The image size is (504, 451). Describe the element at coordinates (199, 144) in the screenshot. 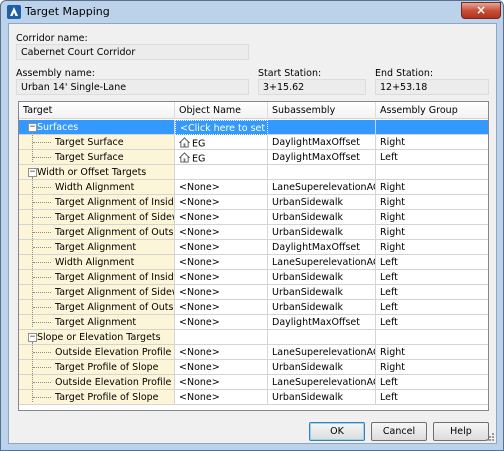

I see `object-name-text: EG` at that location.